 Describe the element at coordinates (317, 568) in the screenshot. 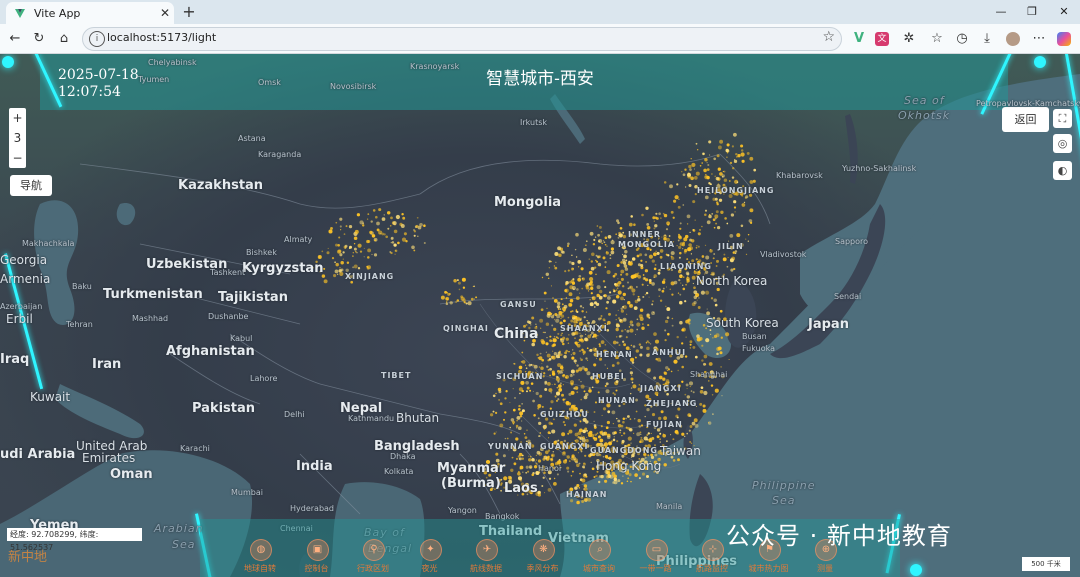

I see `bottom-menu-label: 控制台` at that location.